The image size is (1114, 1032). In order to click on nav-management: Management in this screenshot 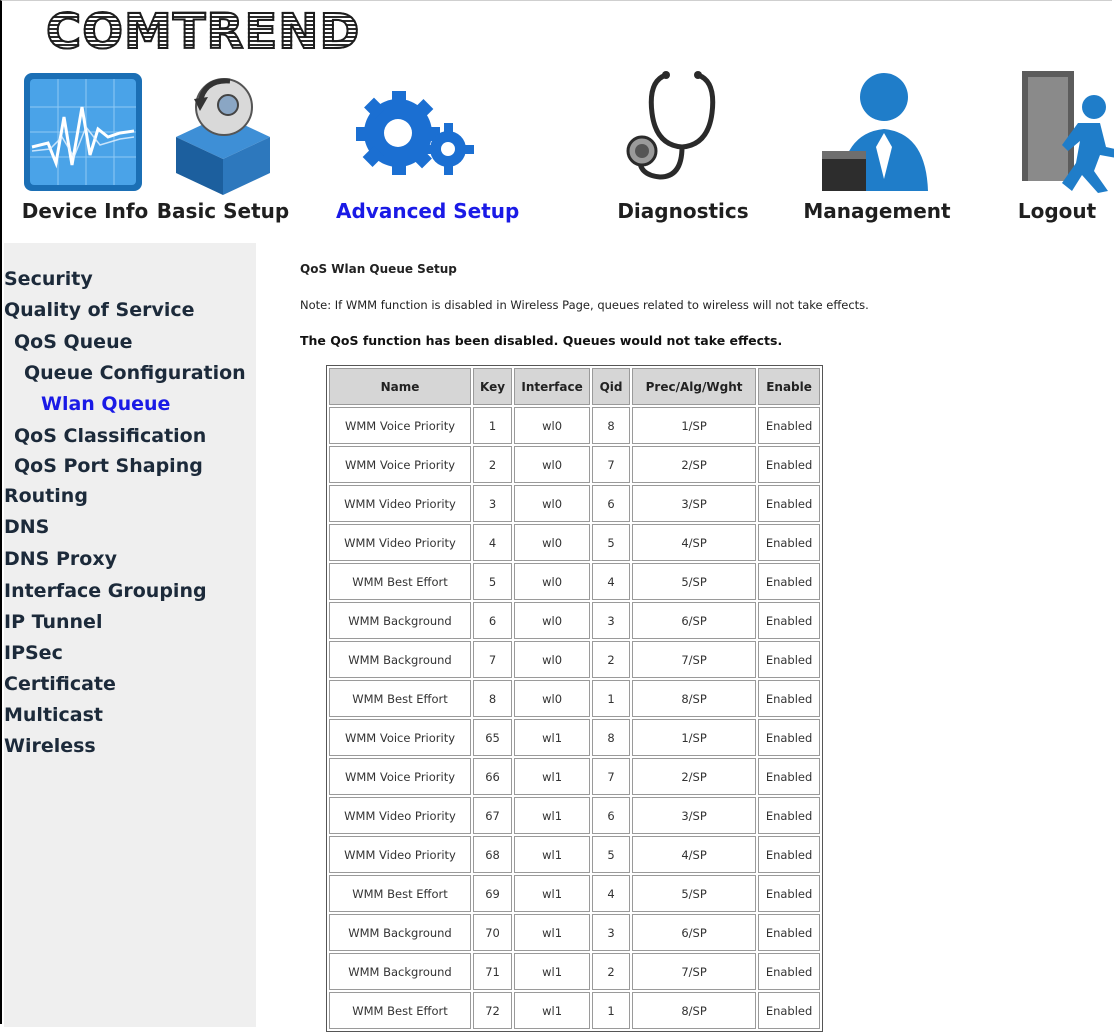, I will do `click(877, 147)`.